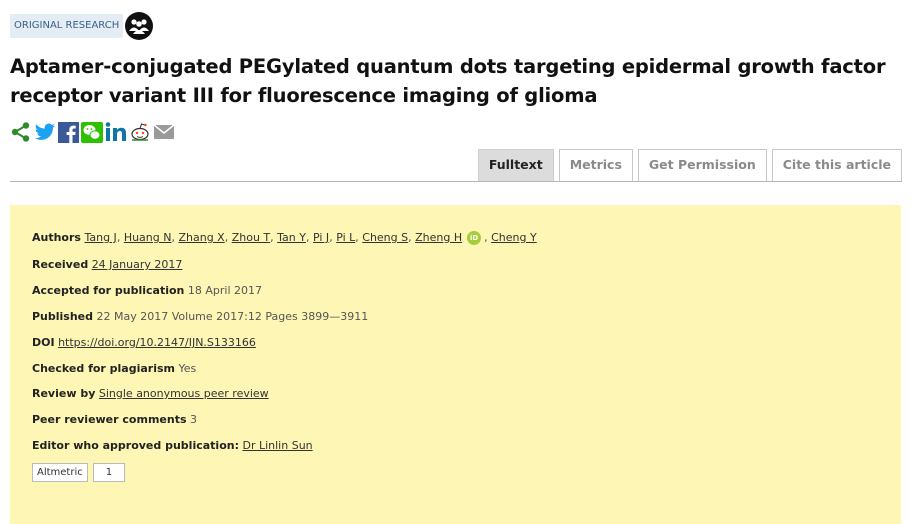  Describe the element at coordinates (193, 419) in the screenshot. I see `comments-count: 3` at that location.